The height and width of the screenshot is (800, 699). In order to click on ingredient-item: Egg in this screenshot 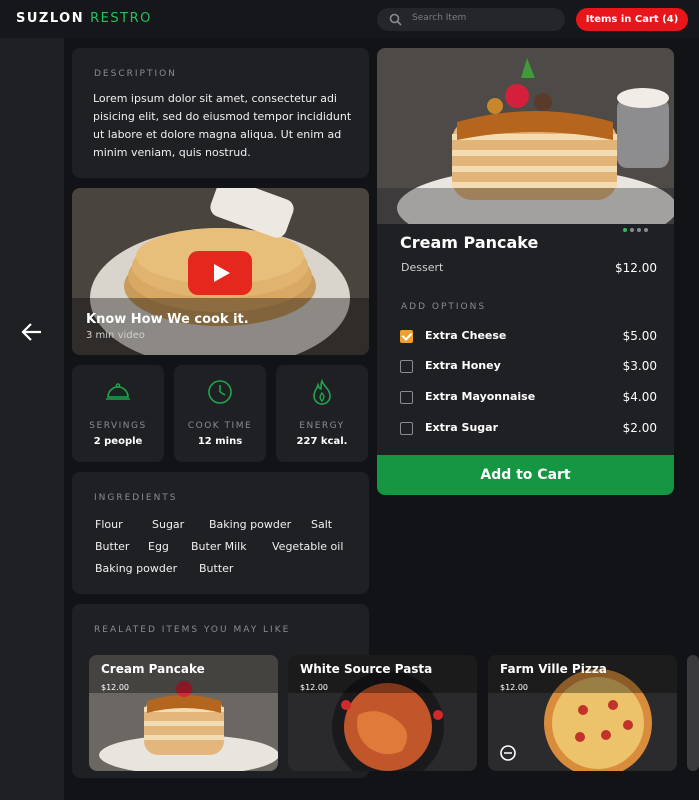, I will do `click(158, 546)`.